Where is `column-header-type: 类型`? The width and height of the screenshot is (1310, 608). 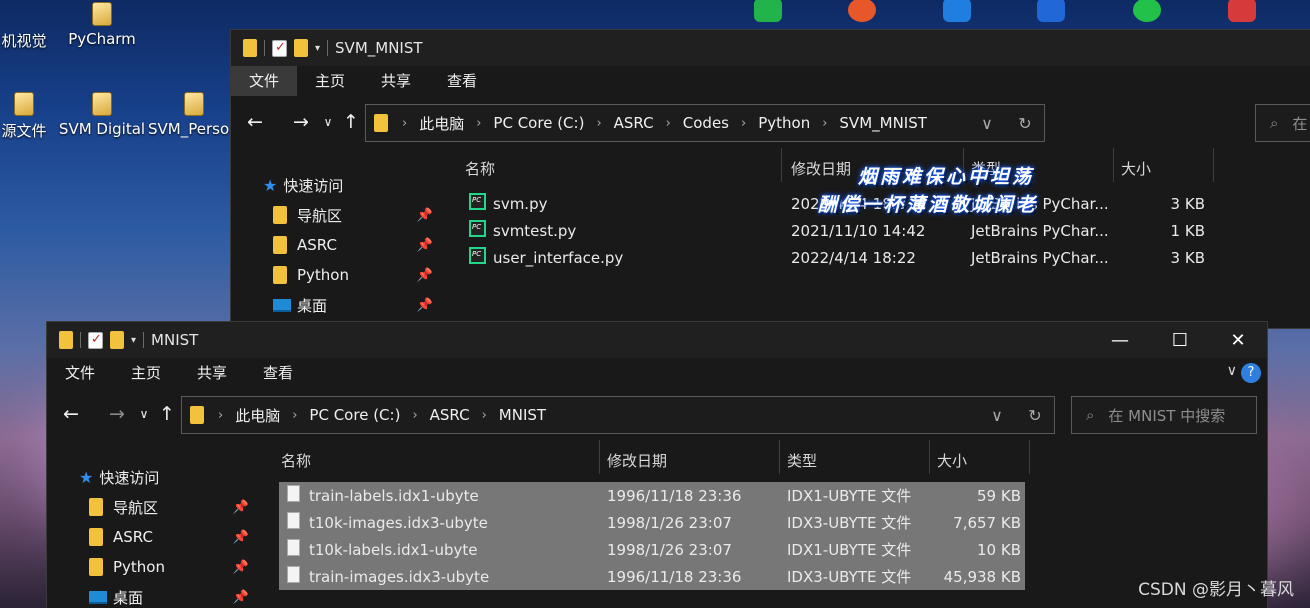
column-header-type: 类型 is located at coordinates (802, 460).